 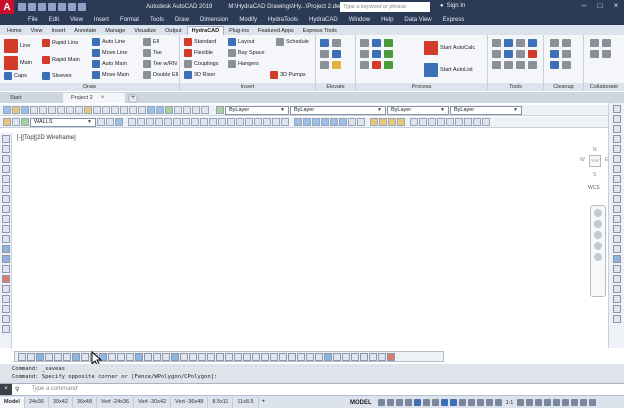 I want to click on layer-properties-icon, so click(x=7, y=122).